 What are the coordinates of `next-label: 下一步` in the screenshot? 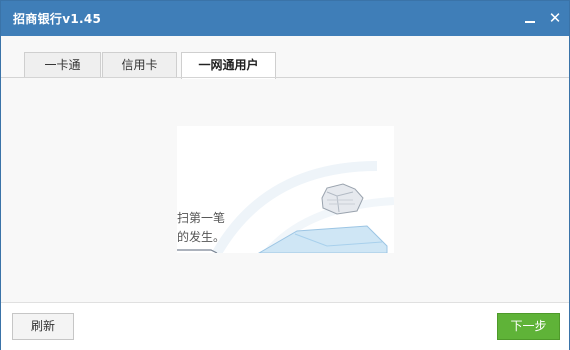 It's located at (528, 326).